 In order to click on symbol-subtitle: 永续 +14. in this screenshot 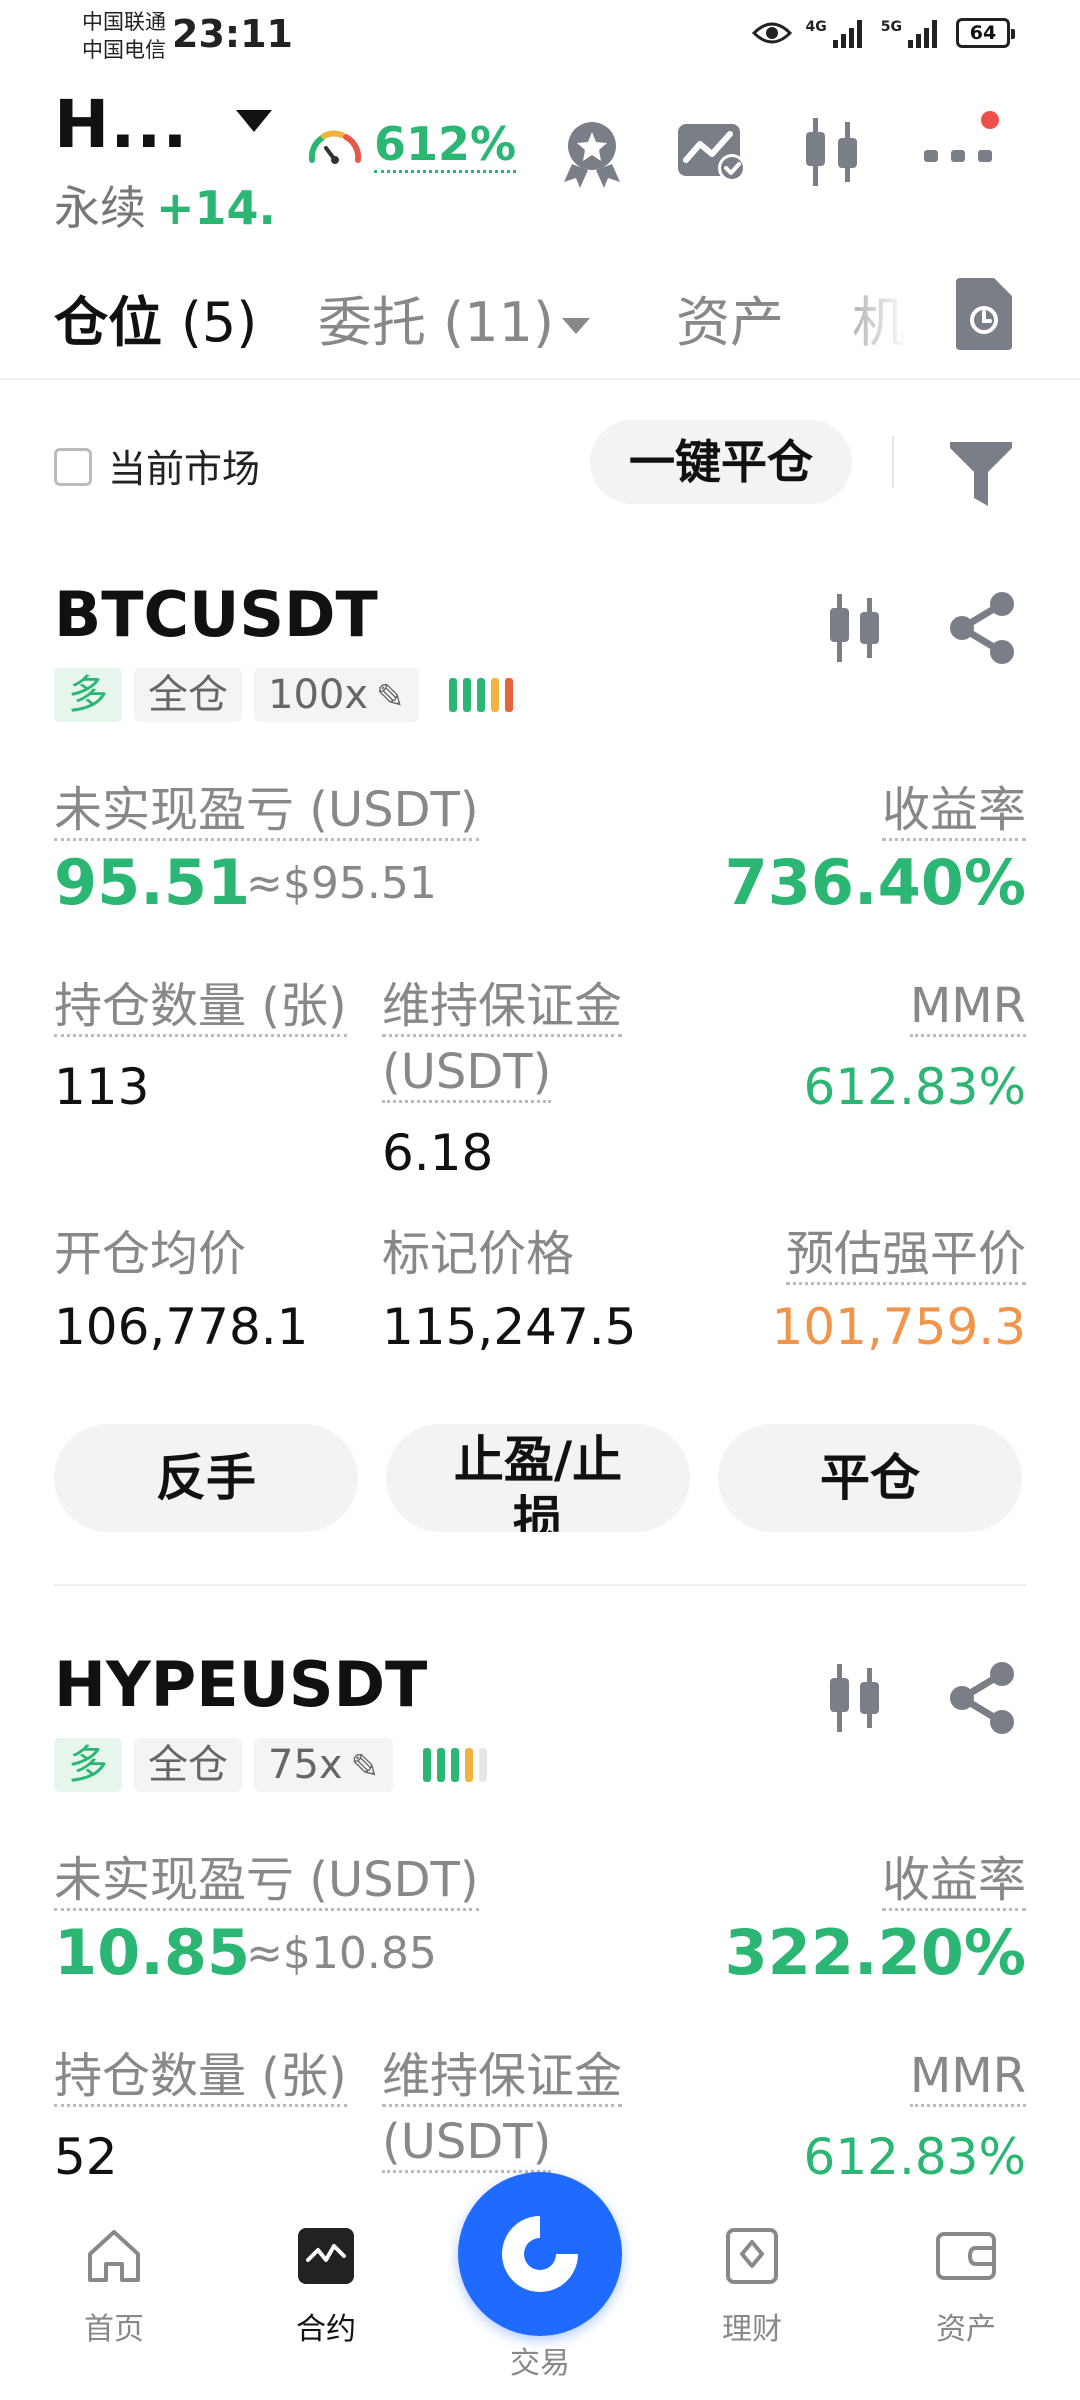, I will do `click(165, 205)`.